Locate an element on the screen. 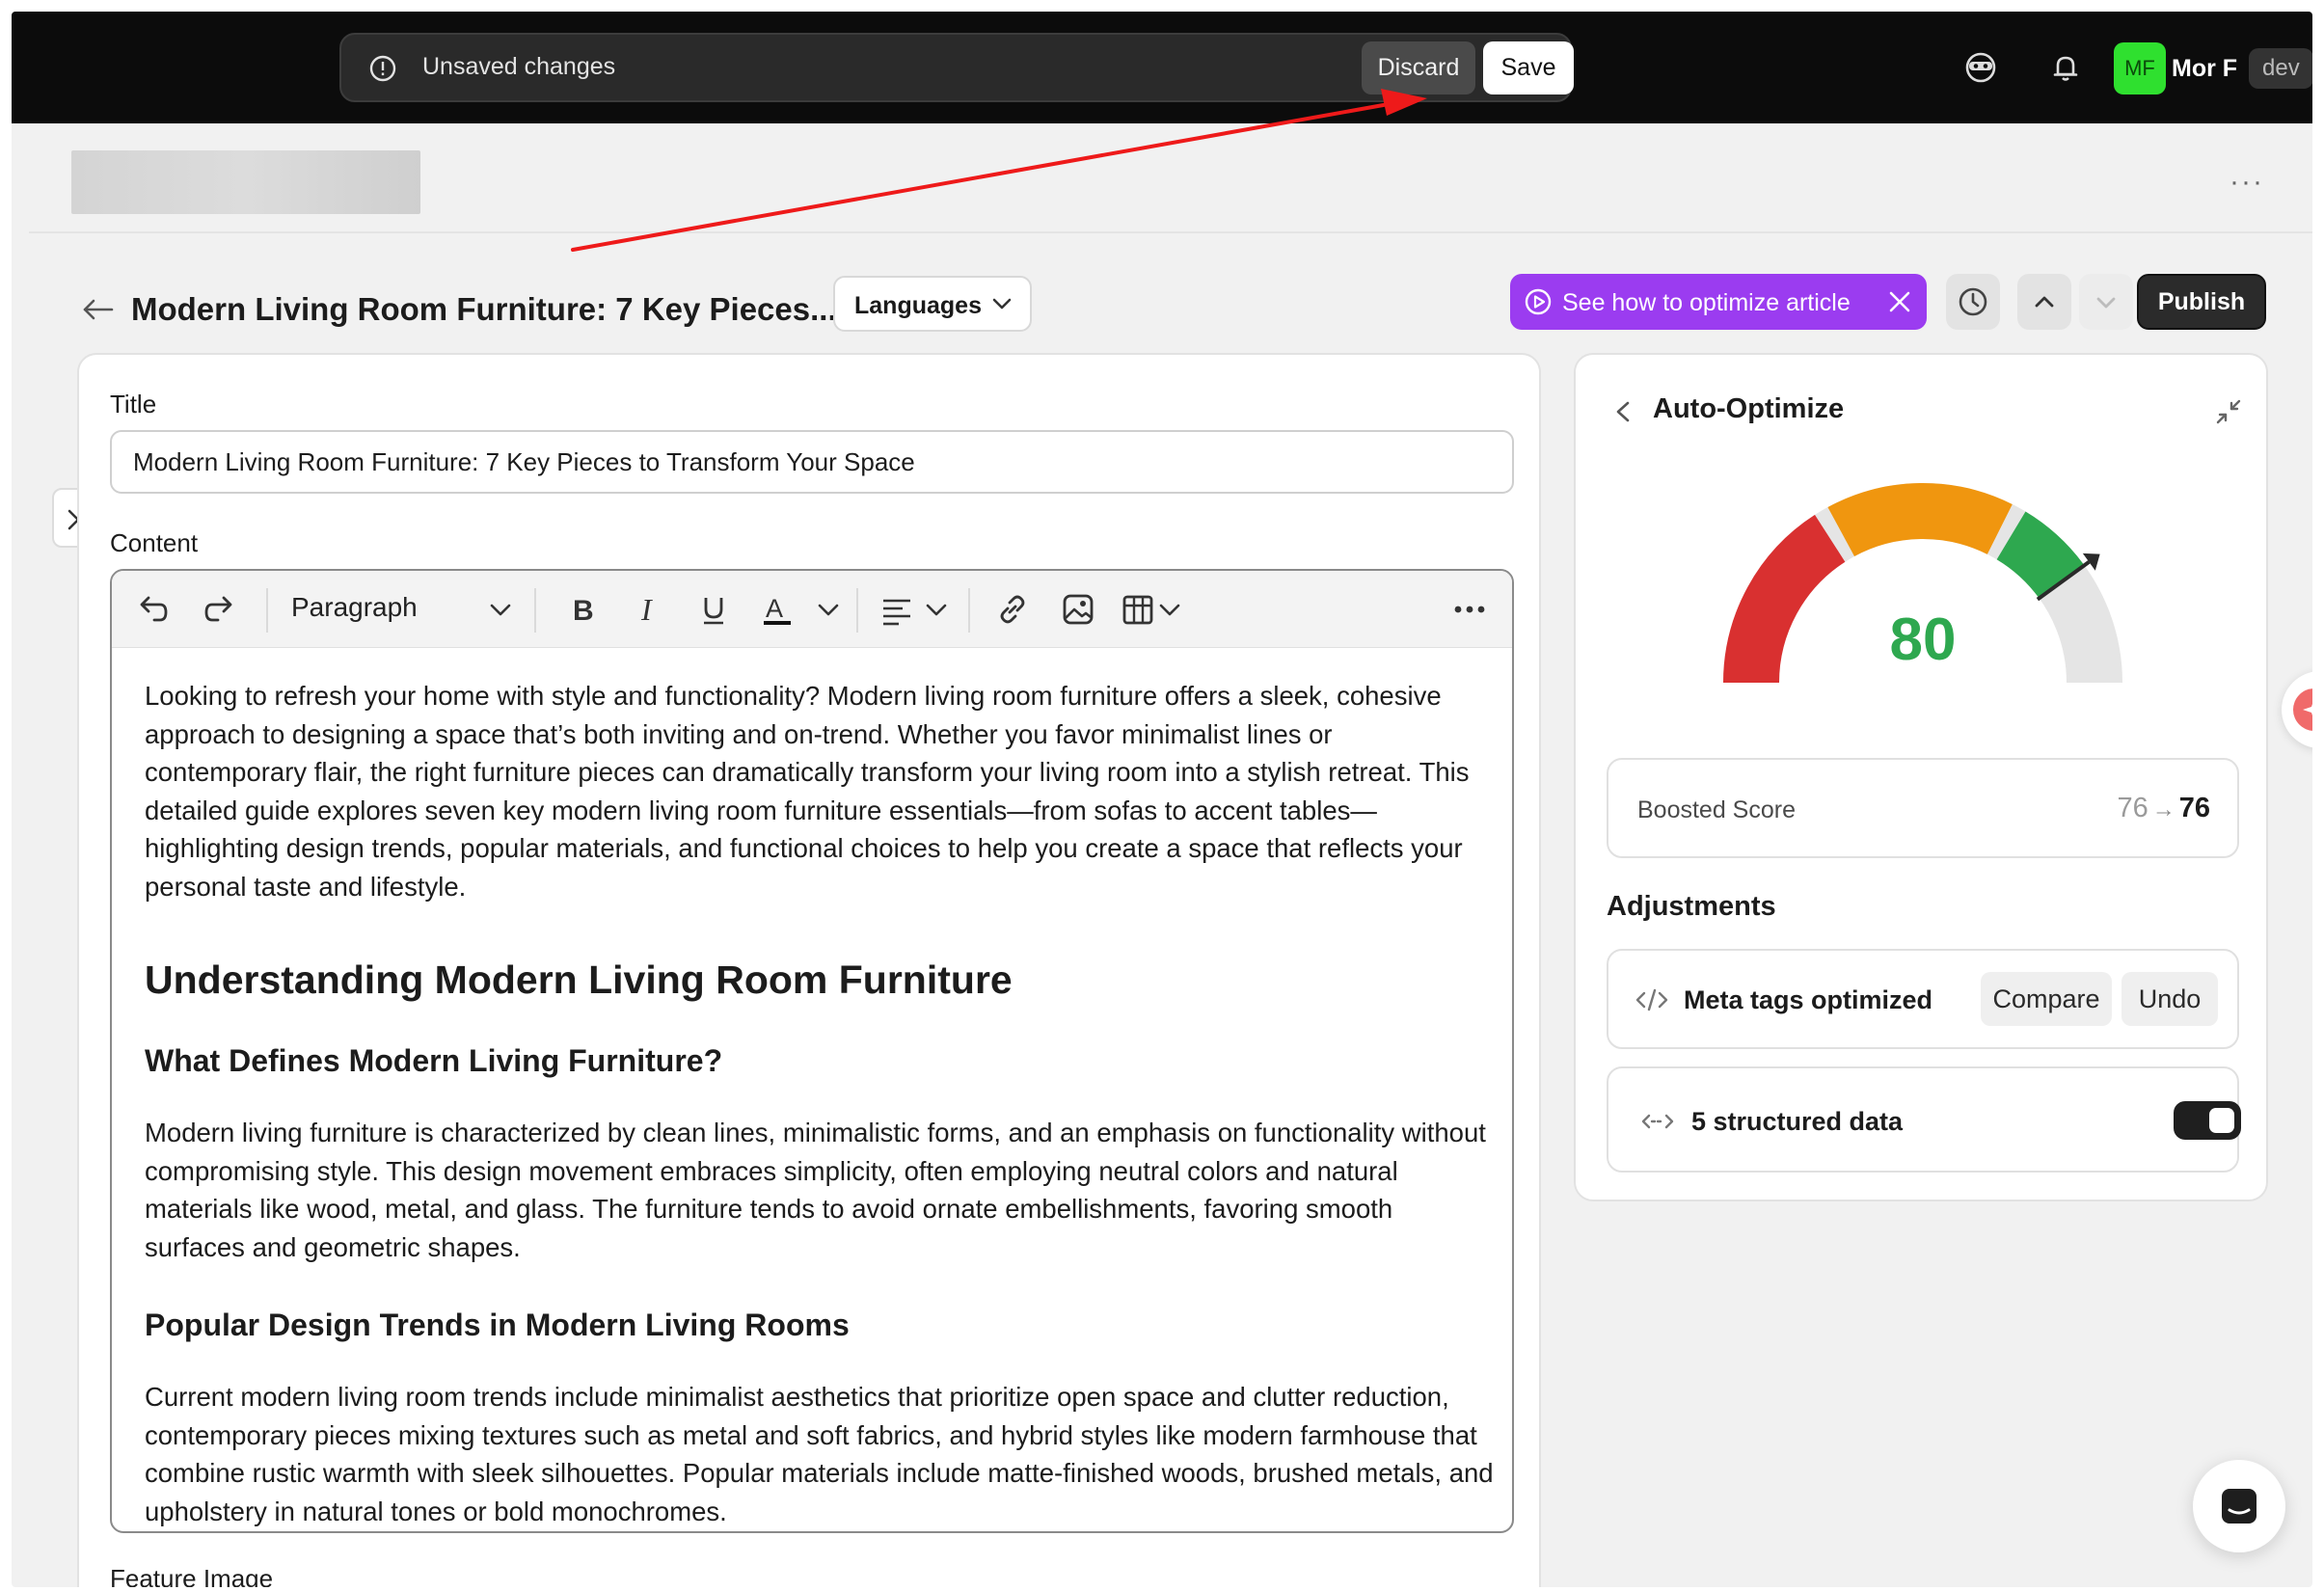  block-type-select: Paragraph is located at coordinates (354, 607).